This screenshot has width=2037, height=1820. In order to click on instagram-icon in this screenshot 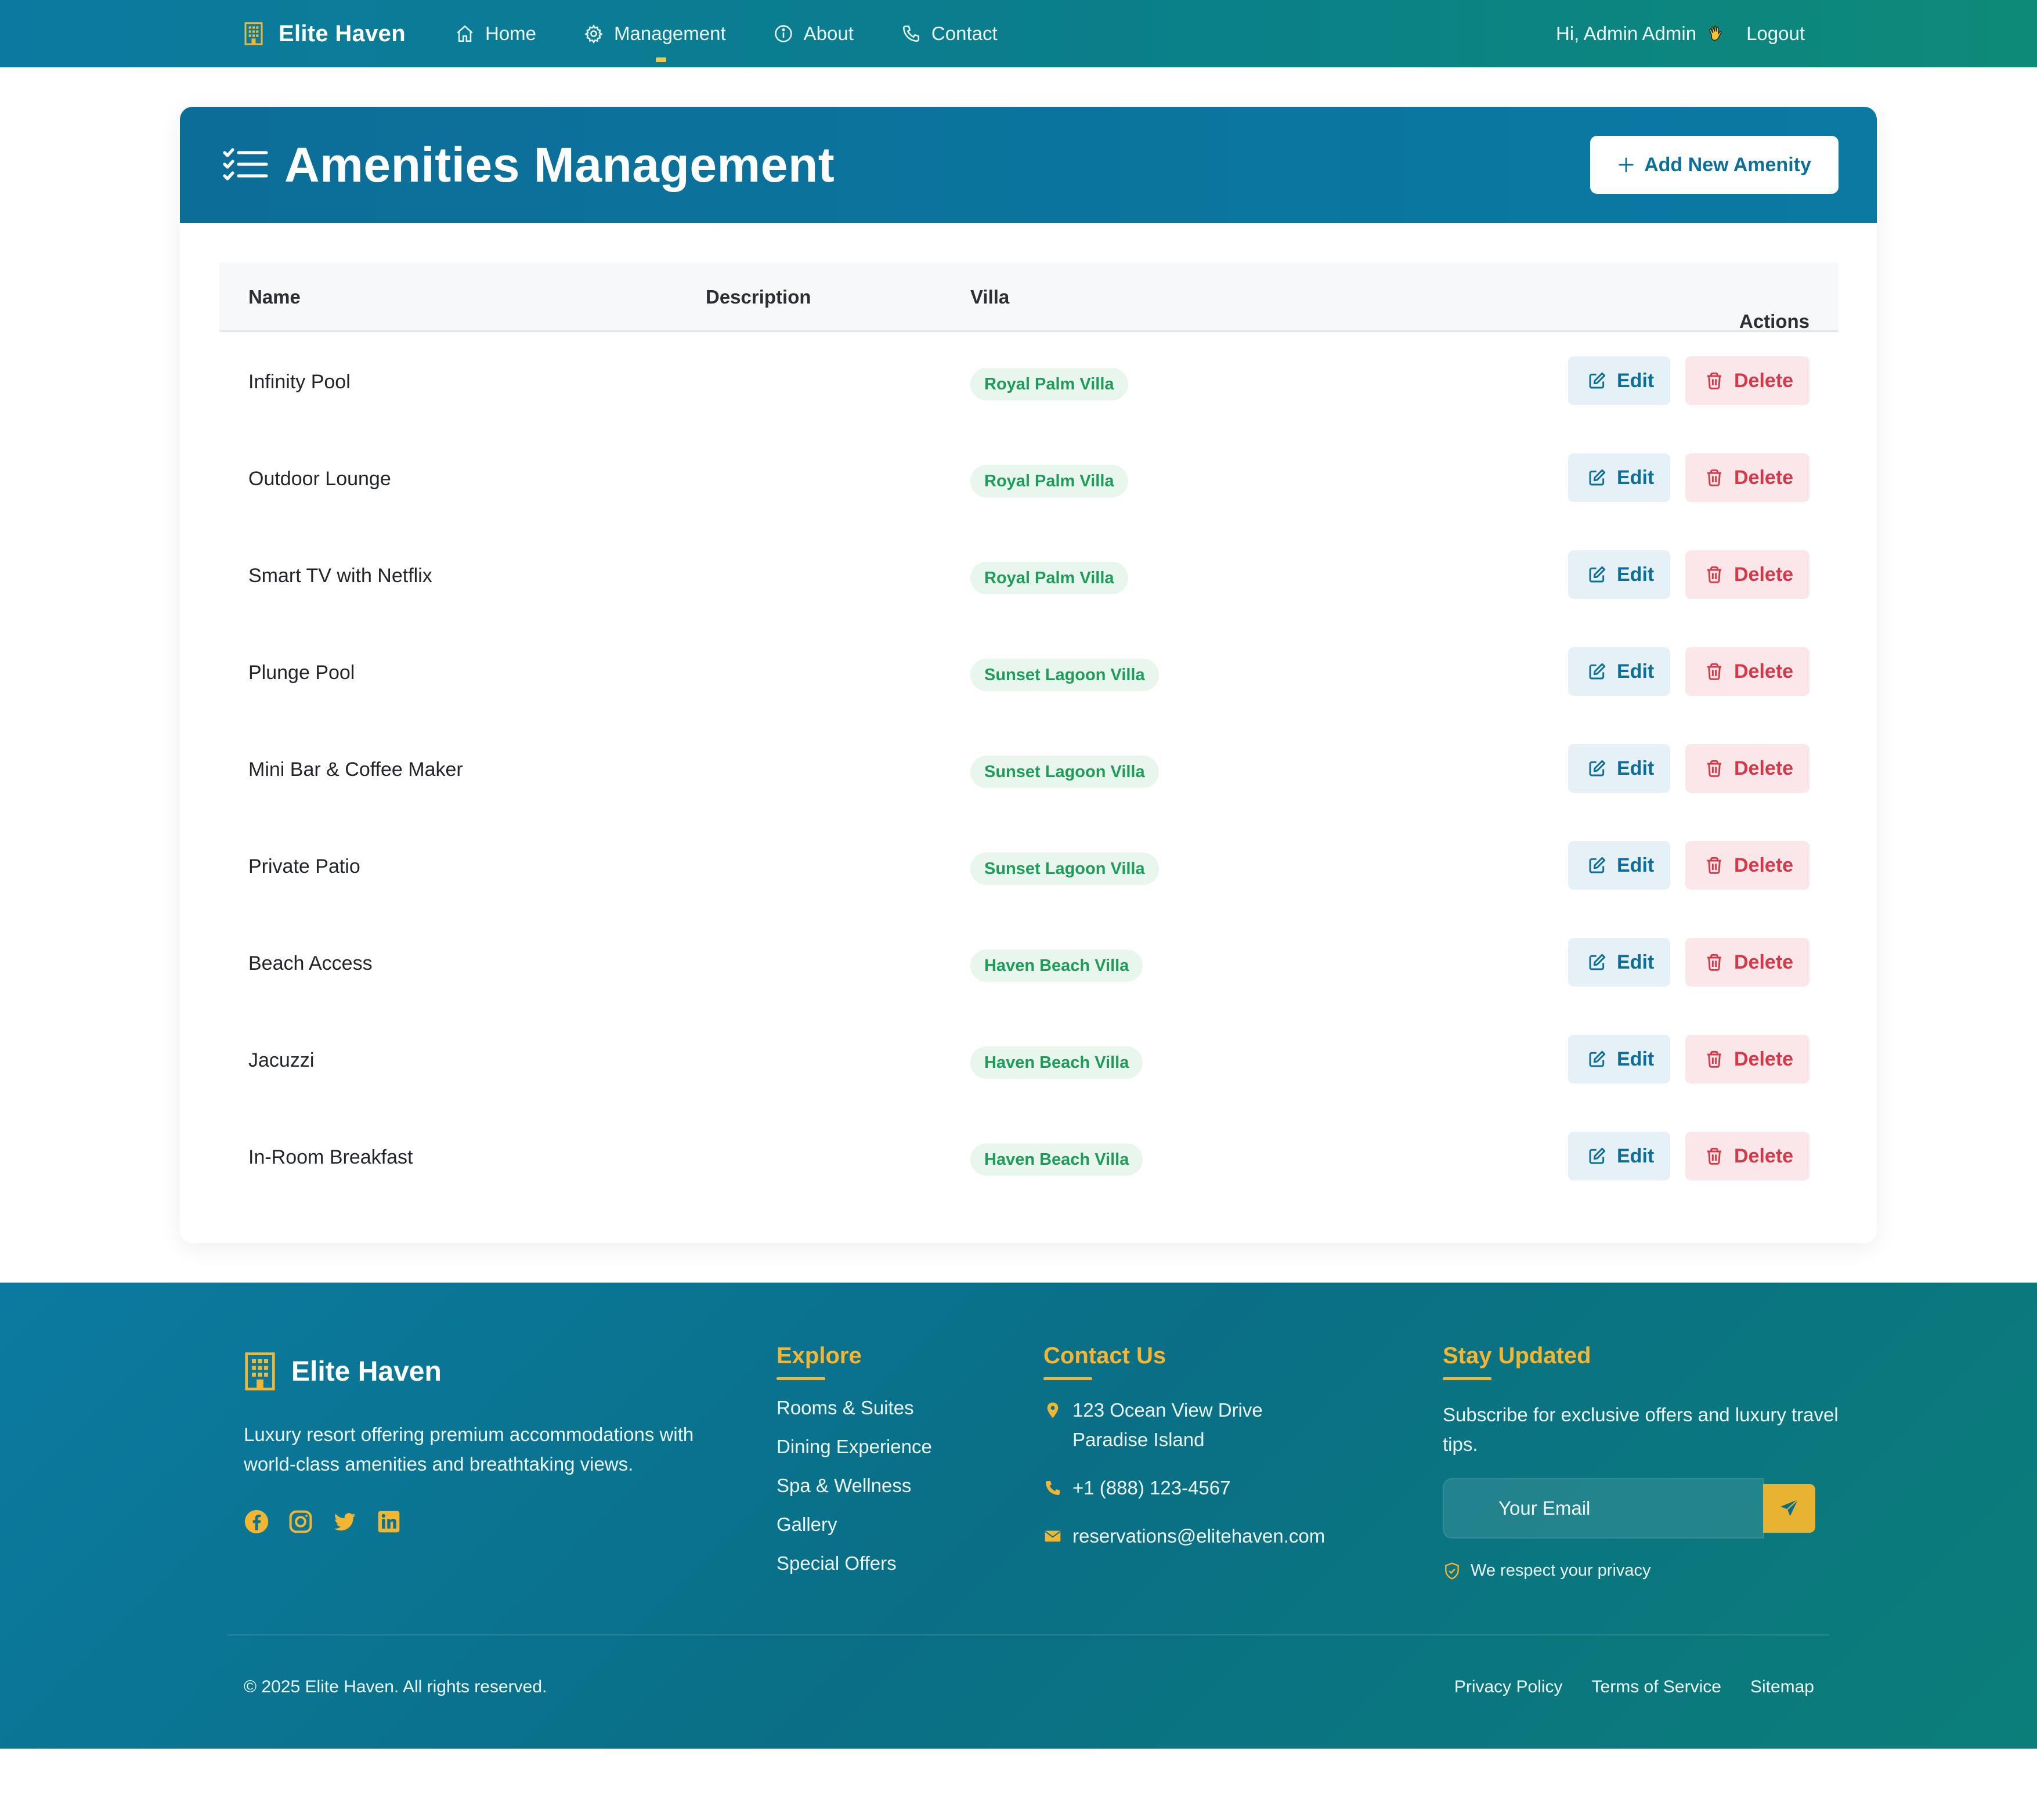, I will do `click(301, 1521)`.